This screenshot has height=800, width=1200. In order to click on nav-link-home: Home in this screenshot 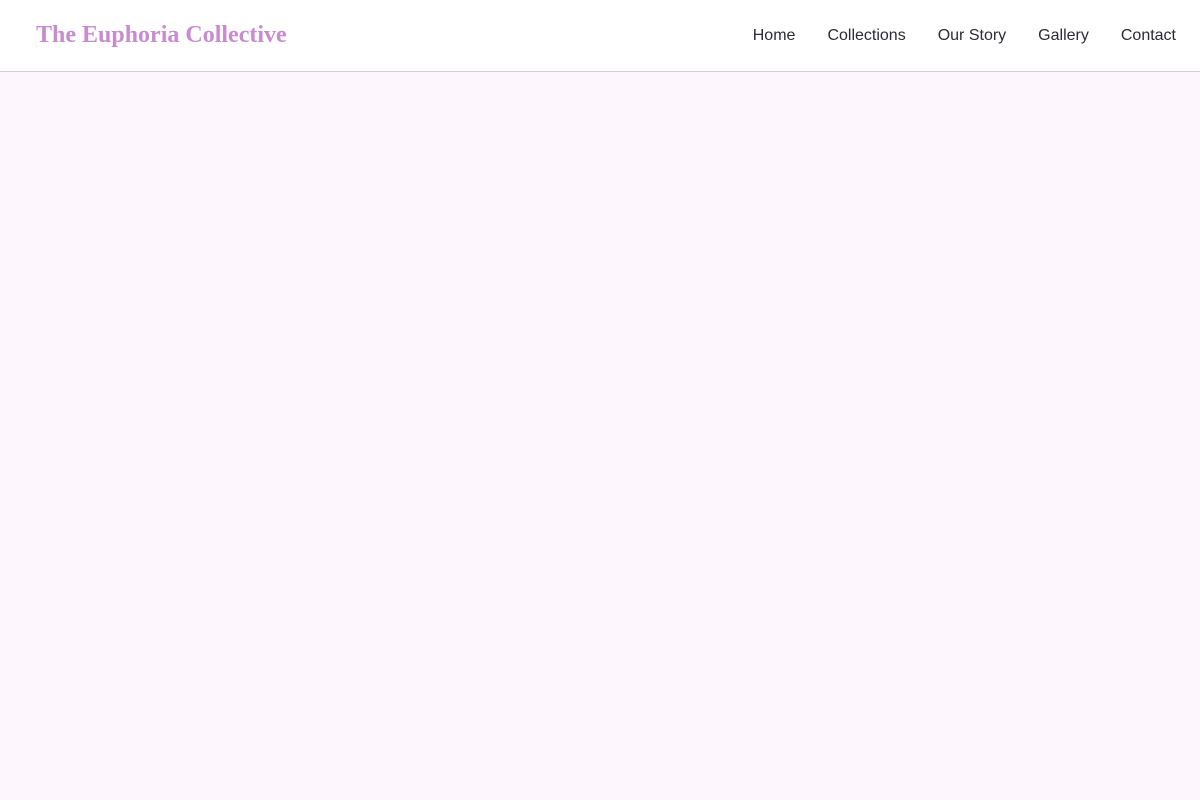, I will do `click(774, 35)`.